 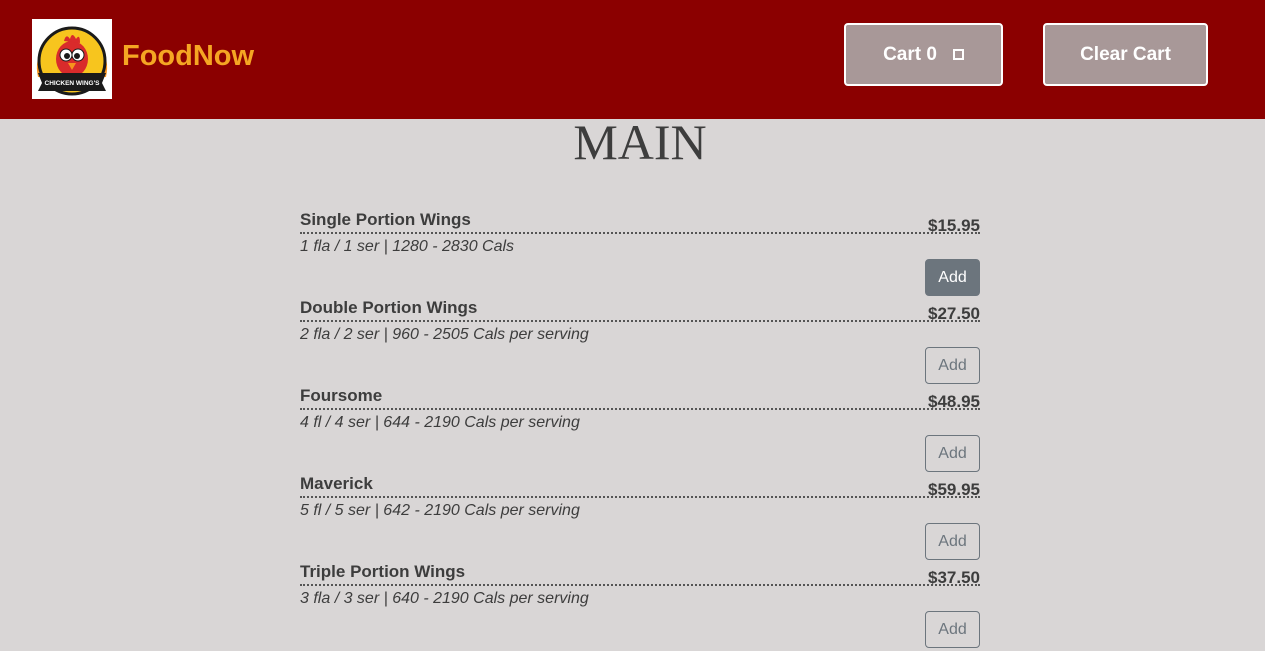 What do you see at coordinates (188, 56) in the screenshot?
I see `brand-name: FoodNow` at bounding box center [188, 56].